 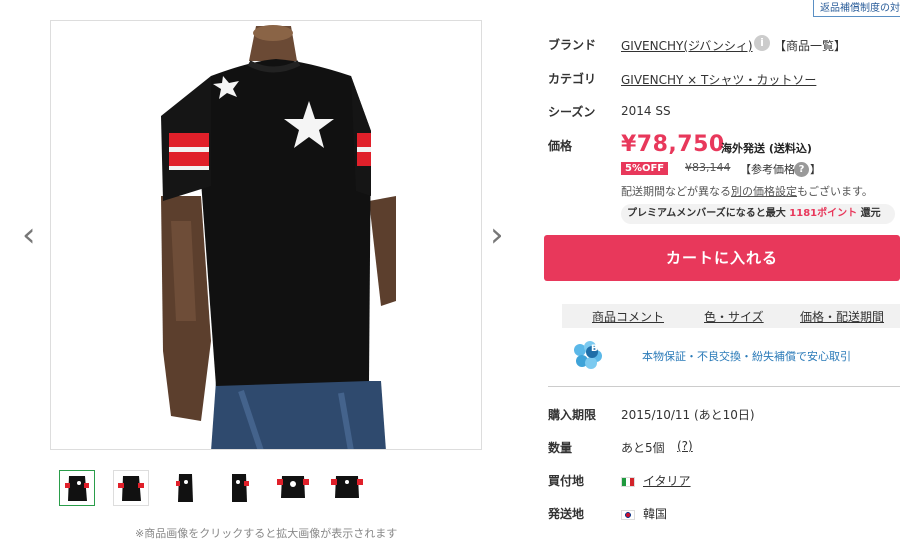 I want to click on guarantee-text: 本物保証・不良交換・紛失補償で安心取引, so click(x=746, y=356).